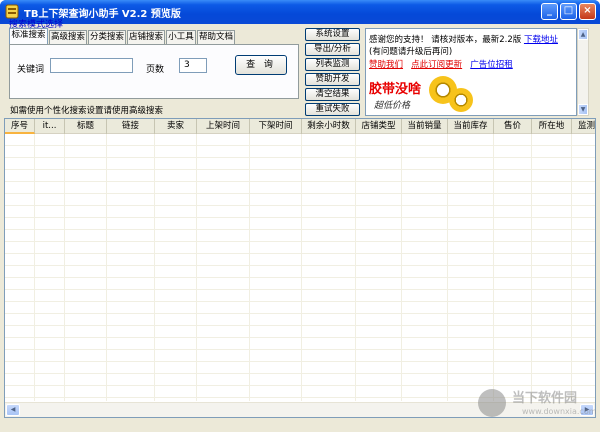 This screenshot has height=432, width=600. I want to click on title-bar: TB上下架查询小助手 V2.2 预览版 _ □ ×, so click(300, 12).